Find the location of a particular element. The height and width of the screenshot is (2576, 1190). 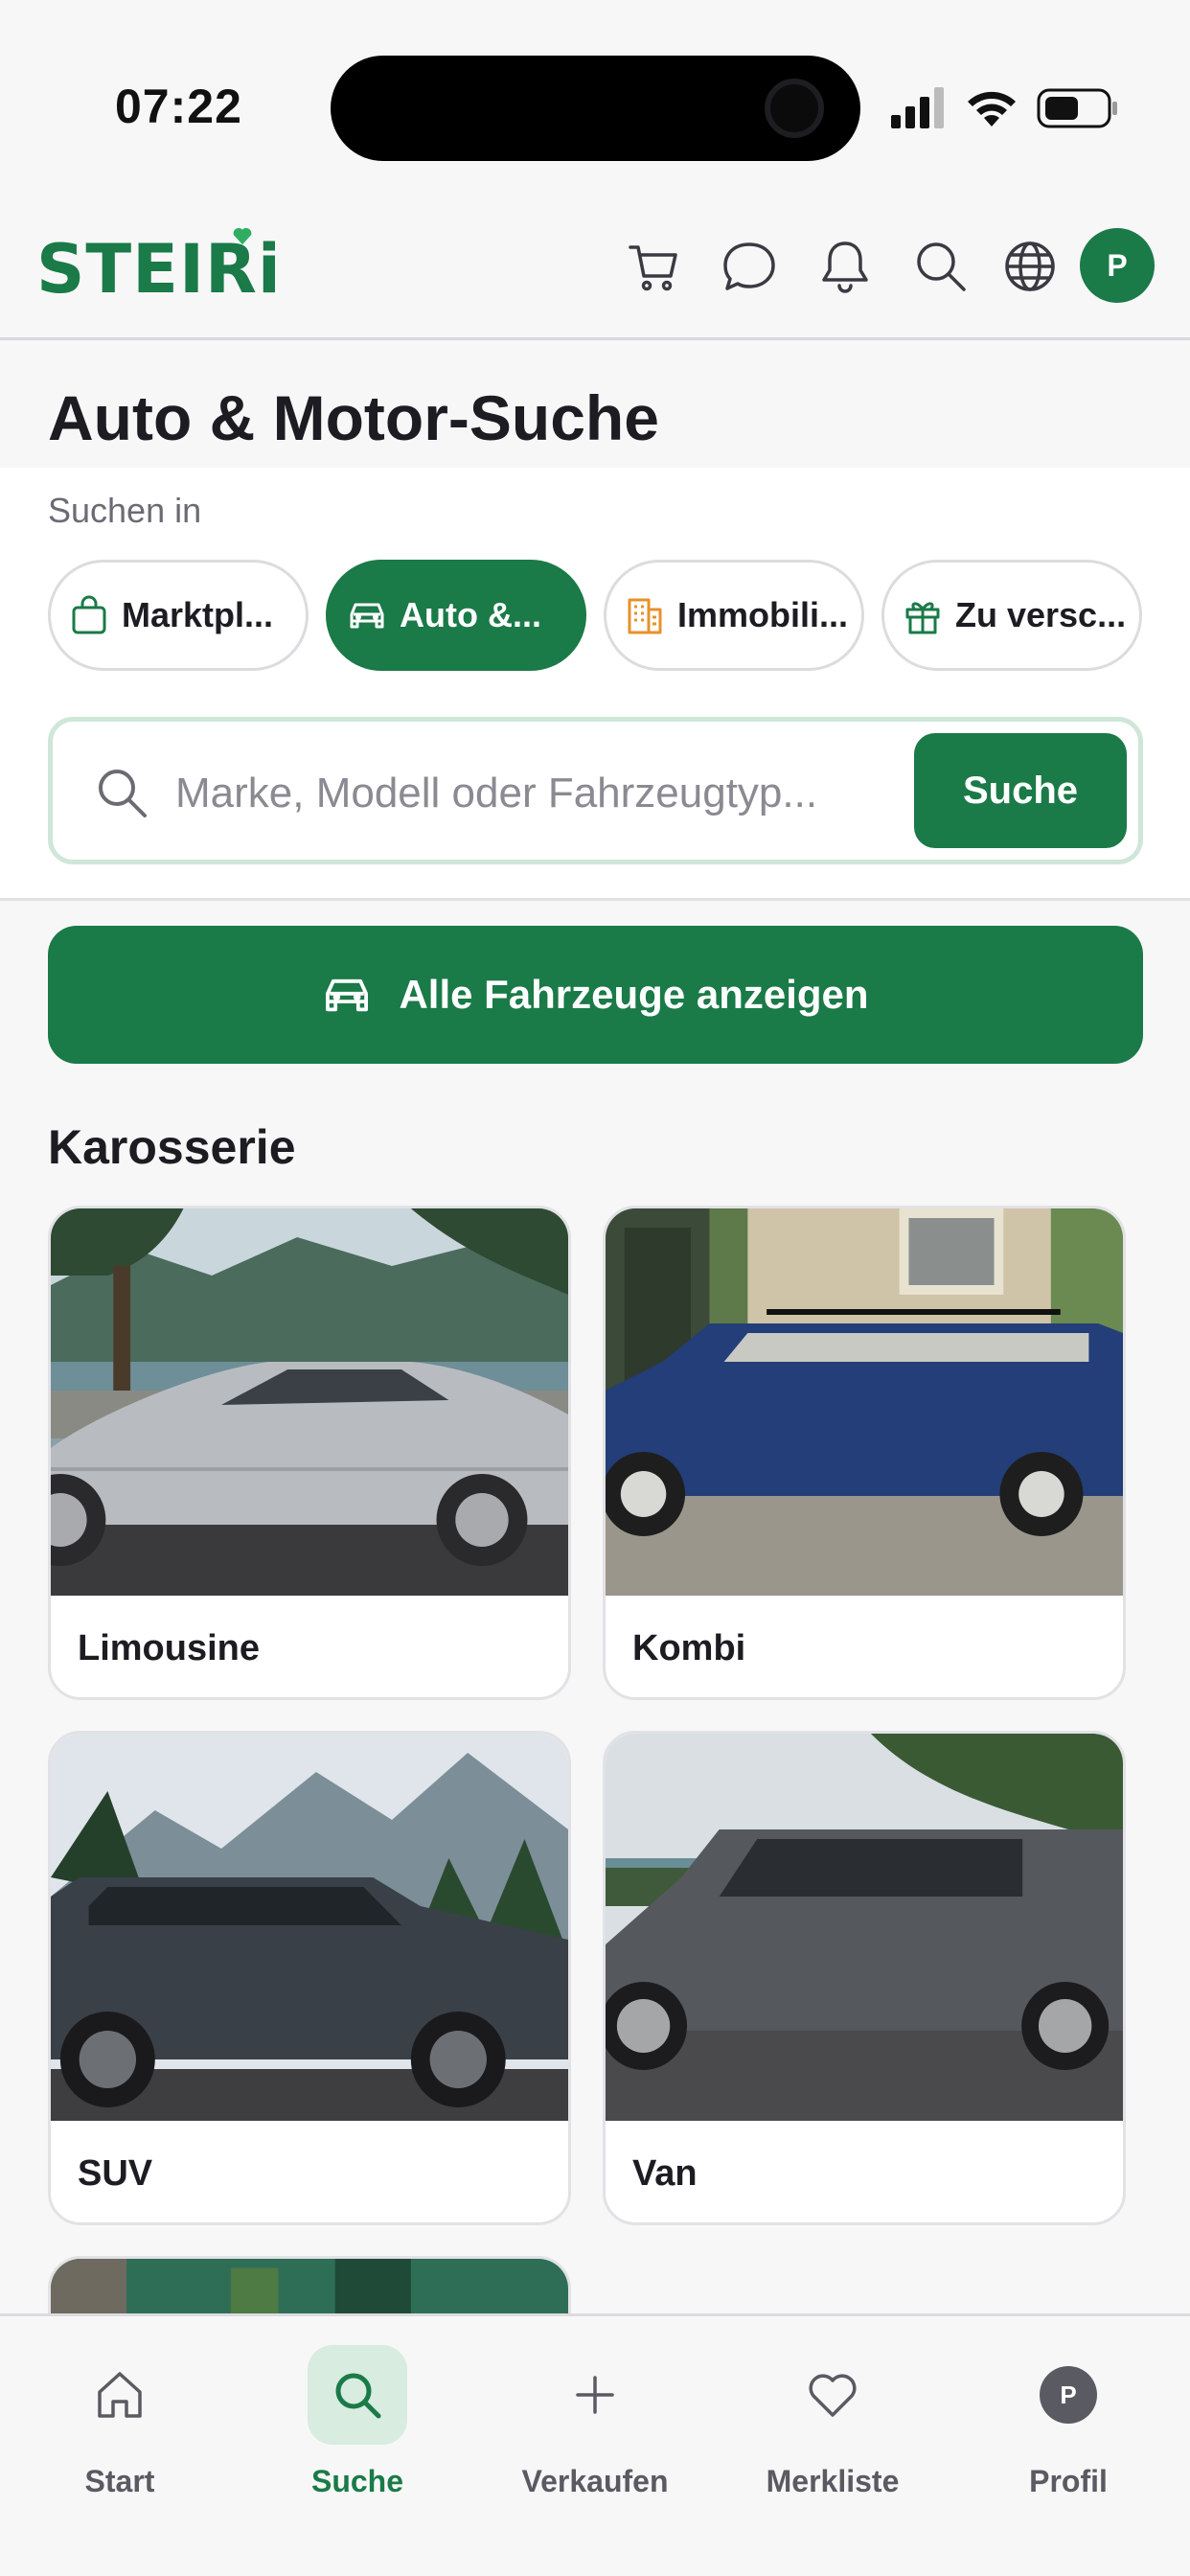

camera-icon is located at coordinates (795, 108).